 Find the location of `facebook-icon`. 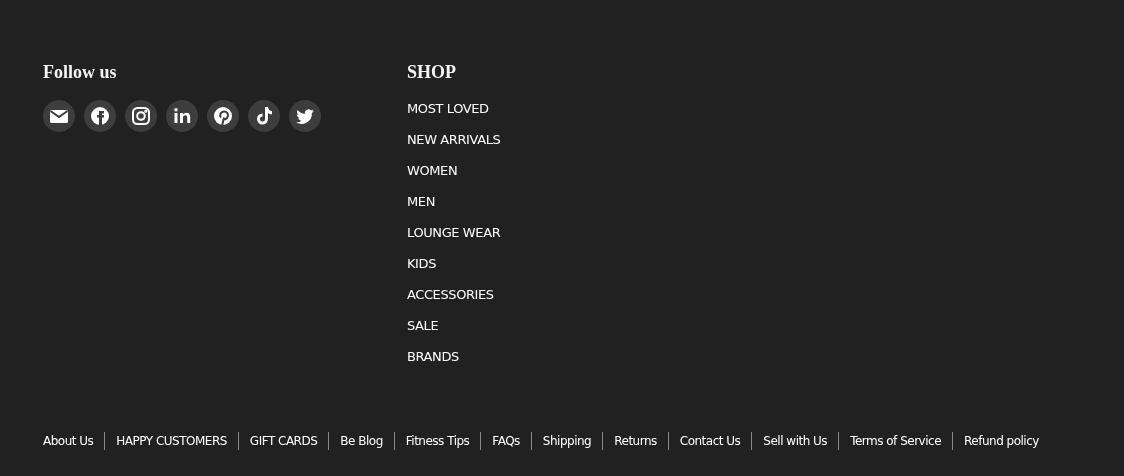

facebook-icon is located at coordinates (100, 116).